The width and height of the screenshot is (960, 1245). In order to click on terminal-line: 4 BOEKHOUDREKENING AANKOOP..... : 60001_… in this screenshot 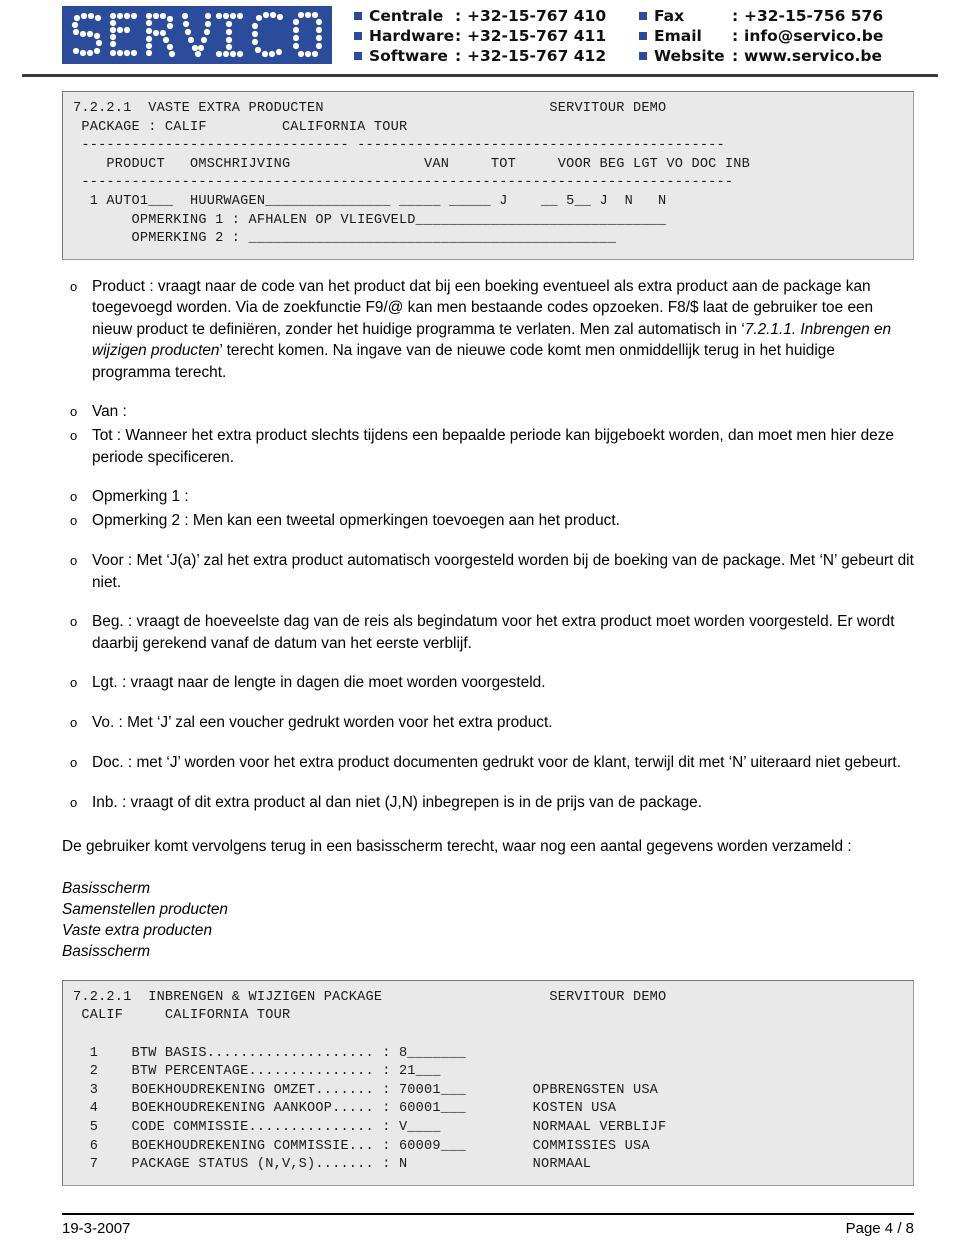, I will do `click(345, 1109)`.